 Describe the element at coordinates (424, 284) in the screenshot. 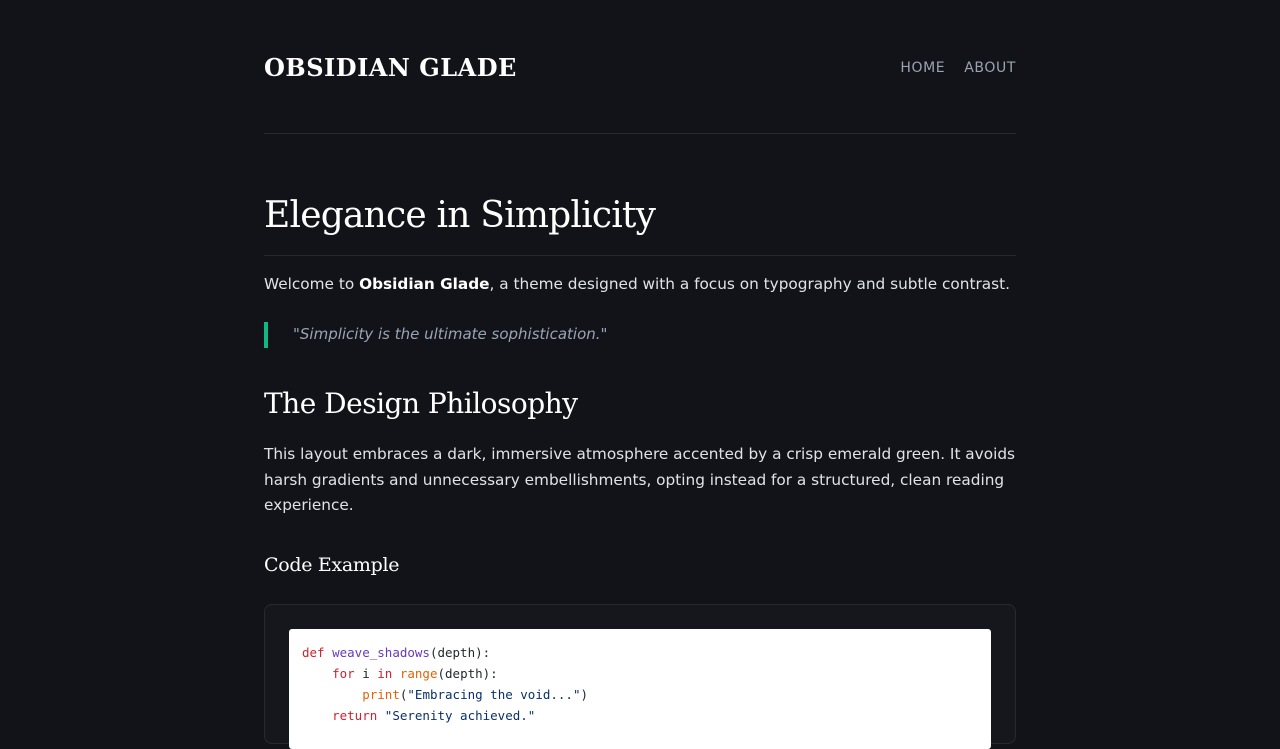

I see `intro-bold-text: Obsidian Glade` at that location.